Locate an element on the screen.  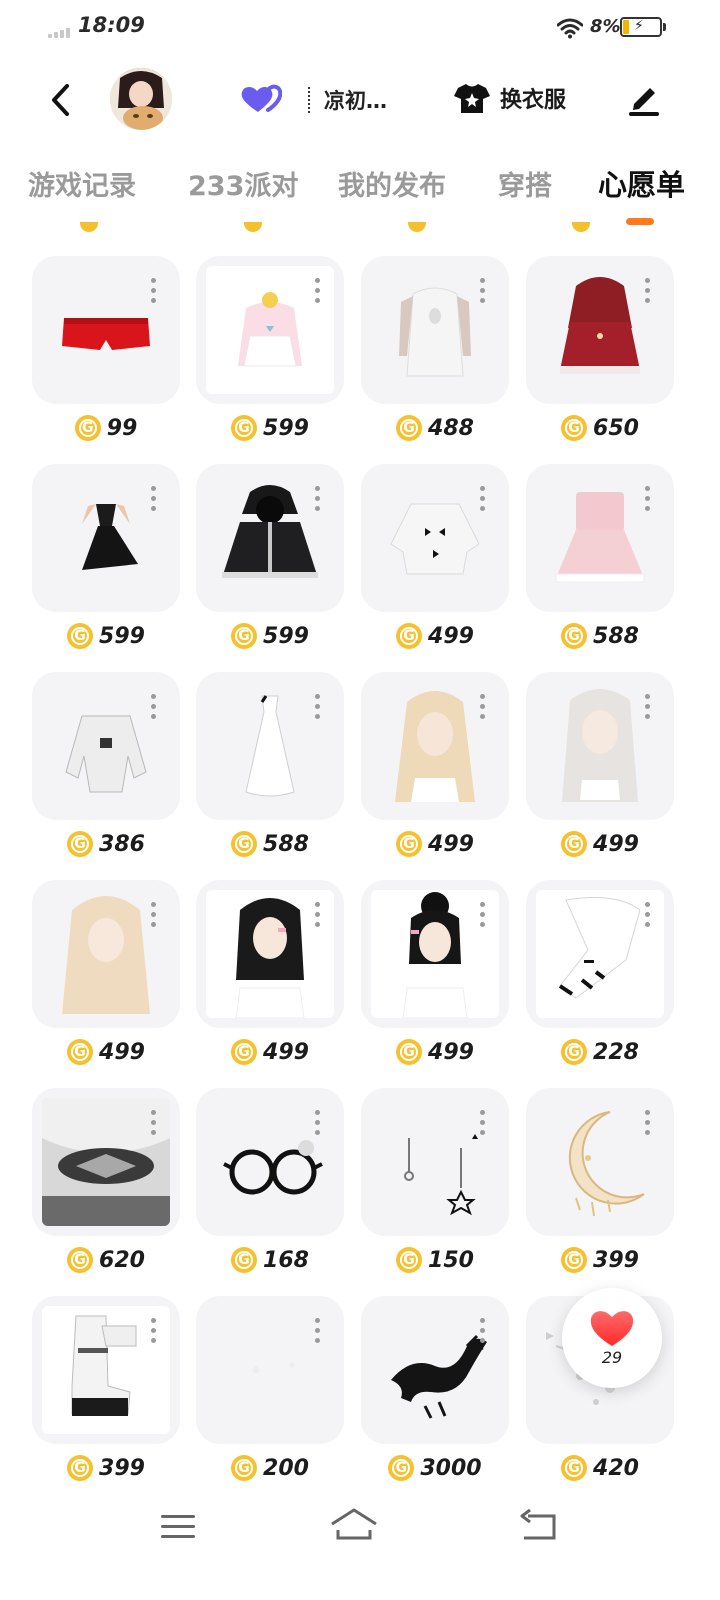
item-price: 620 is located at coordinates (122, 1260).